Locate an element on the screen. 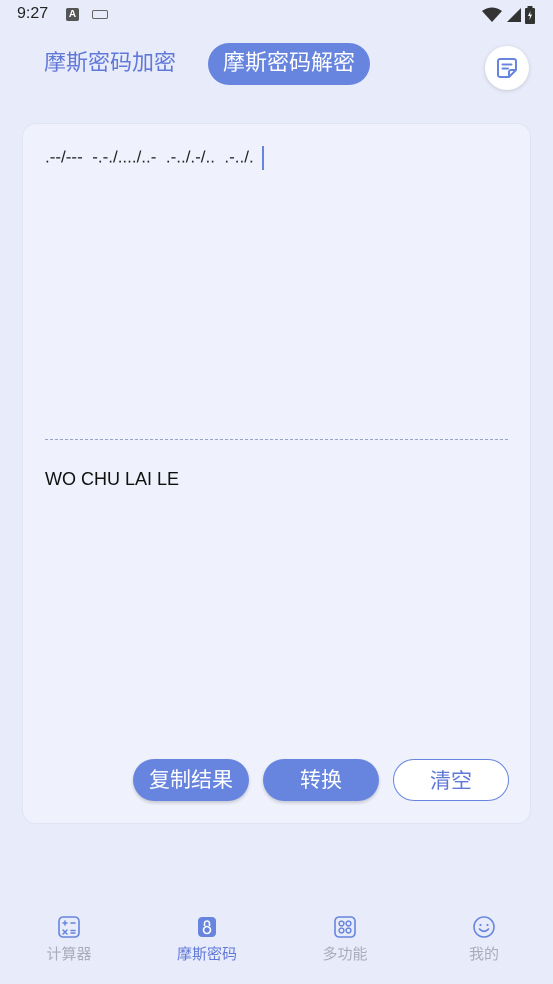  nav-label-multi: 多功能 is located at coordinates (345, 954).